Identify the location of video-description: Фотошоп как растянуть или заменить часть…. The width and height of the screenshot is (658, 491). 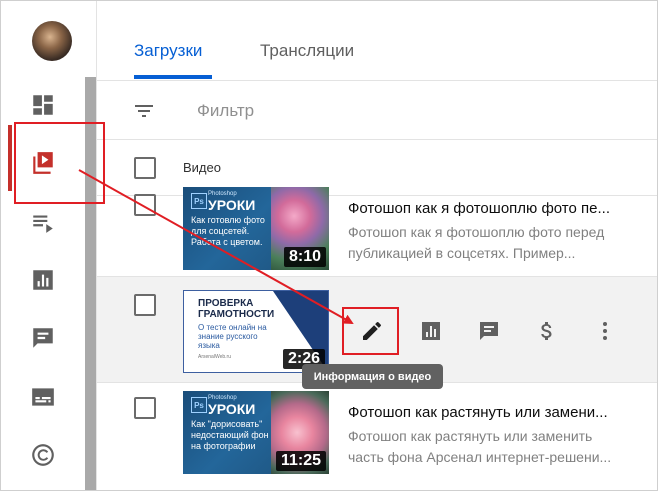
(480, 446).